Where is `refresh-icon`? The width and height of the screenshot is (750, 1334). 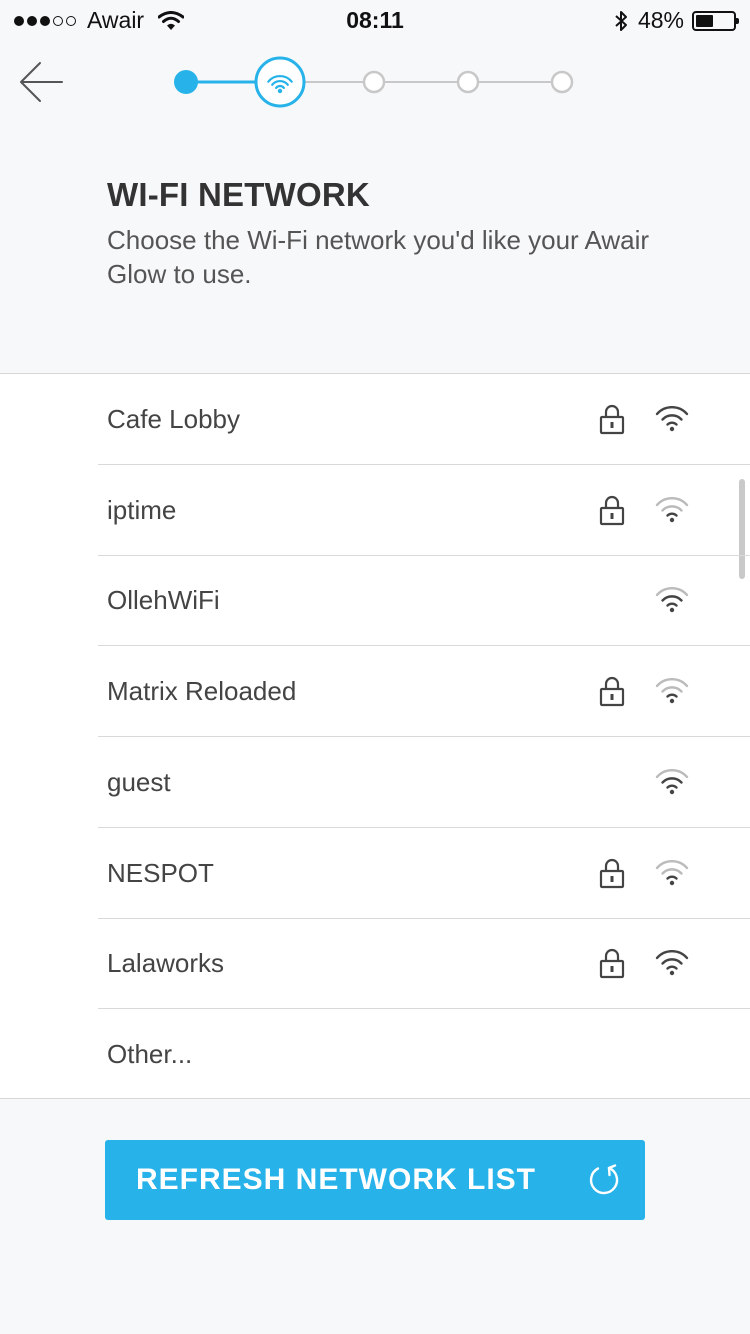
refresh-icon is located at coordinates (604, 1179).